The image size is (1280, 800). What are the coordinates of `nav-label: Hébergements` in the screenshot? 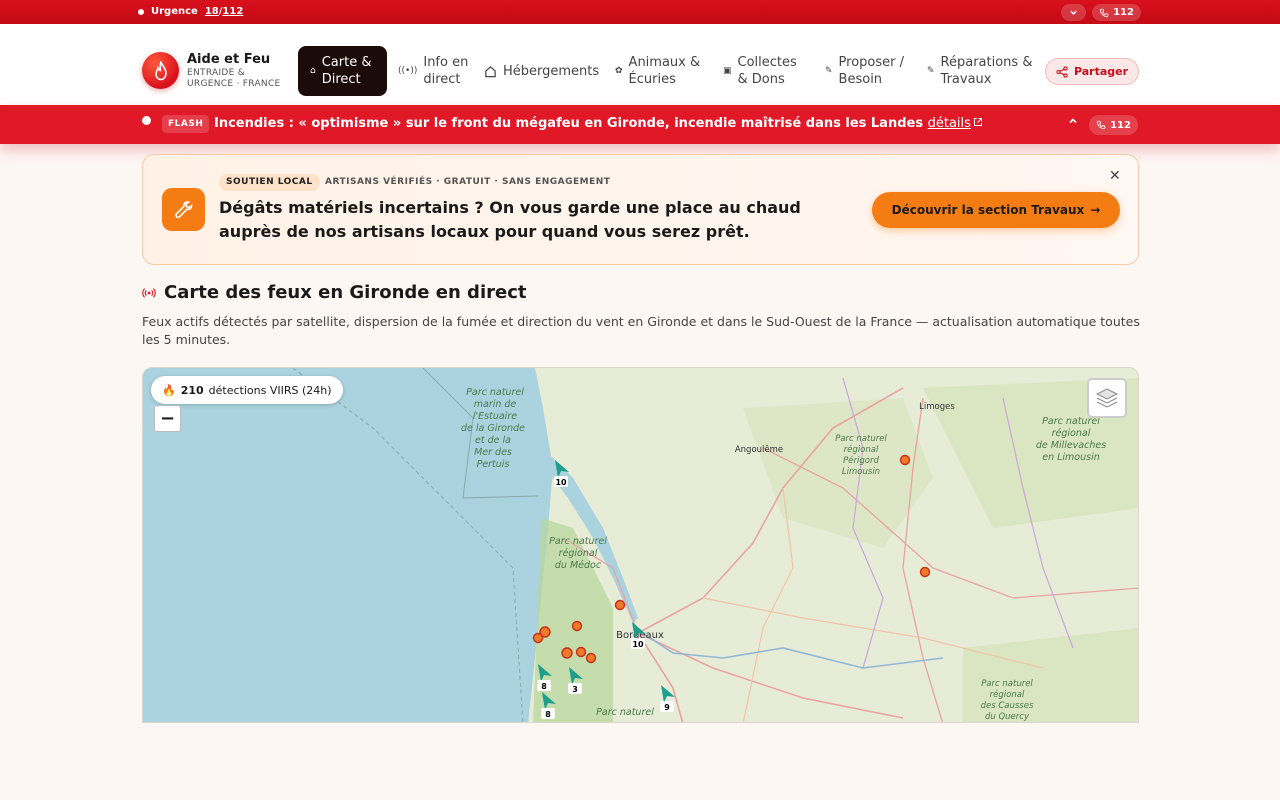 It's located at (551, 71).